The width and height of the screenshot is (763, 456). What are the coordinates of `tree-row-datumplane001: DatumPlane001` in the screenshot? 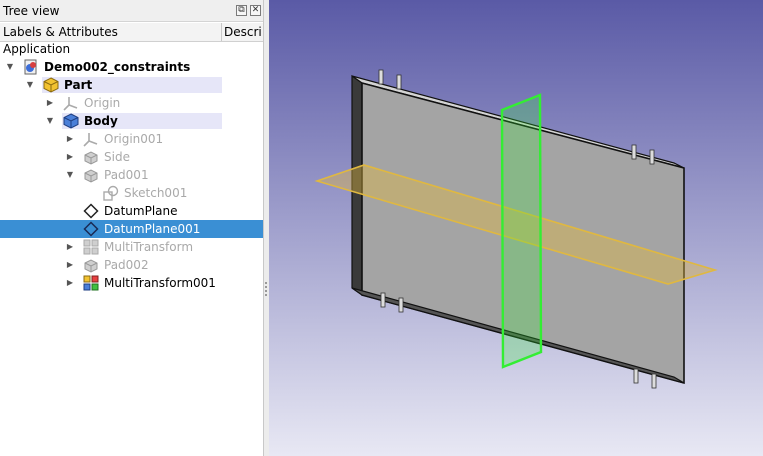 It's located at (131, 229).